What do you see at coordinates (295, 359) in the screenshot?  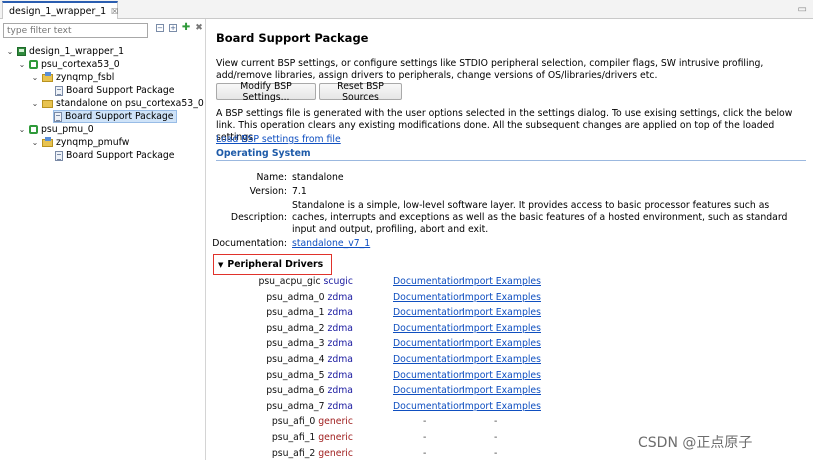 I see `peripheral-name: psu_adma_4` at bounding box center [295, 359].